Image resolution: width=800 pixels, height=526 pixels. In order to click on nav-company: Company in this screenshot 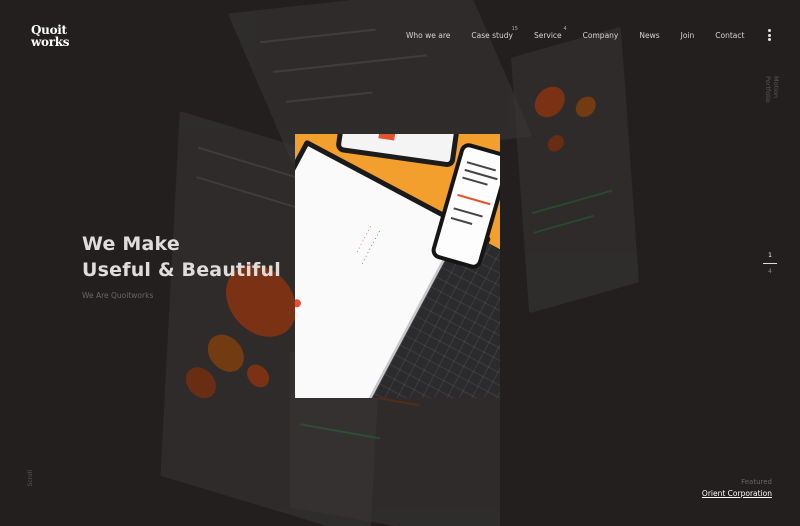, I will do `click(601, 35)`.